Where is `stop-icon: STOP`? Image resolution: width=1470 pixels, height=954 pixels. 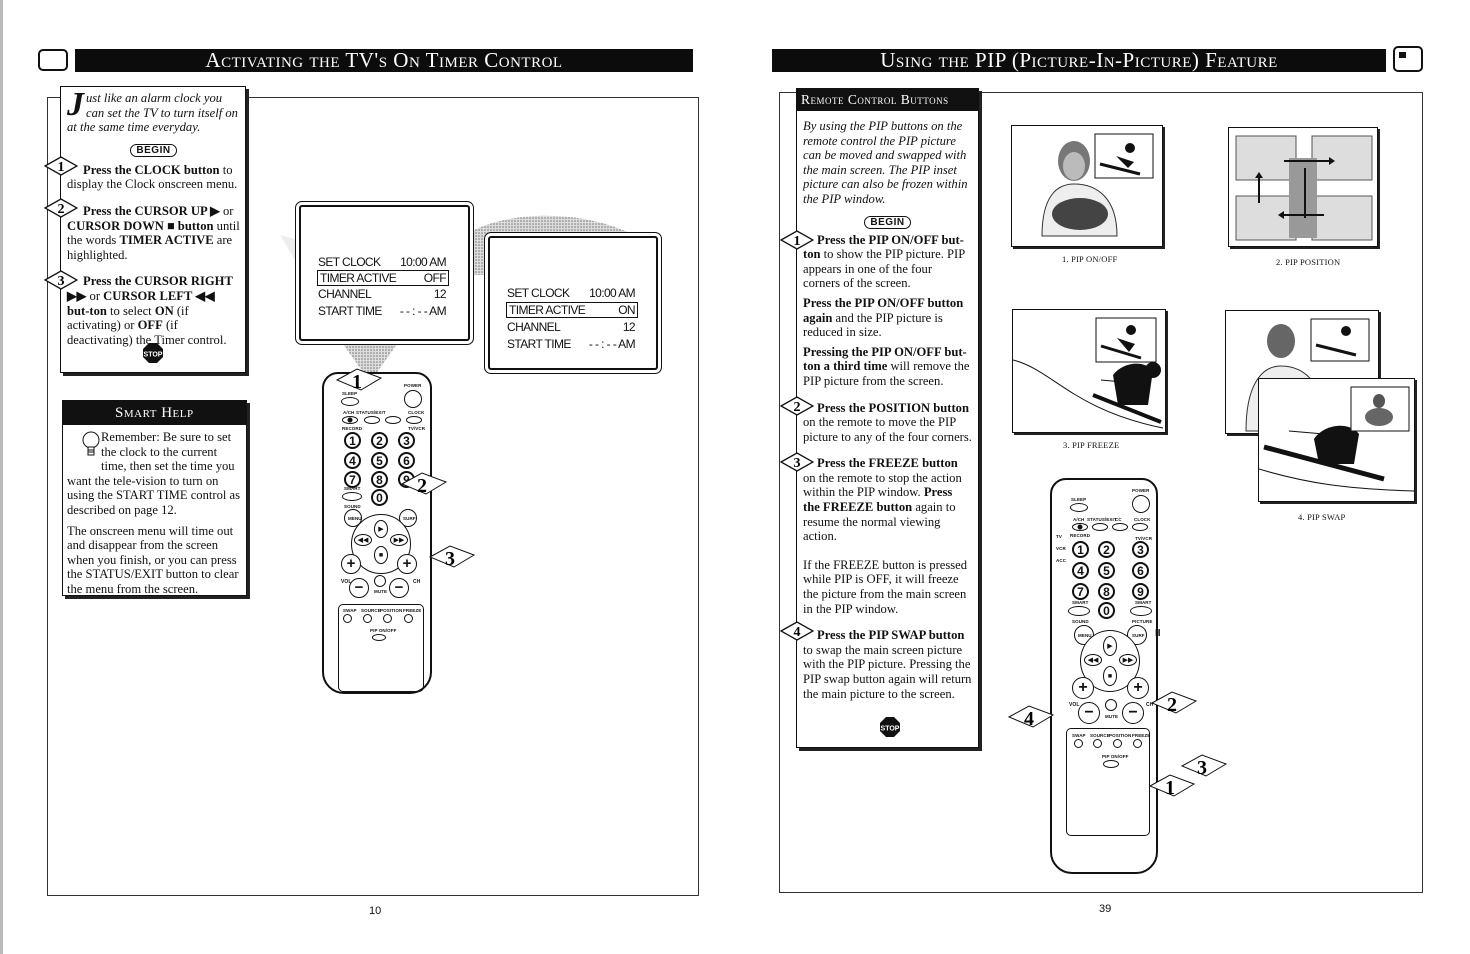
stop-icon: STOP is located at coordinates (890, 727).